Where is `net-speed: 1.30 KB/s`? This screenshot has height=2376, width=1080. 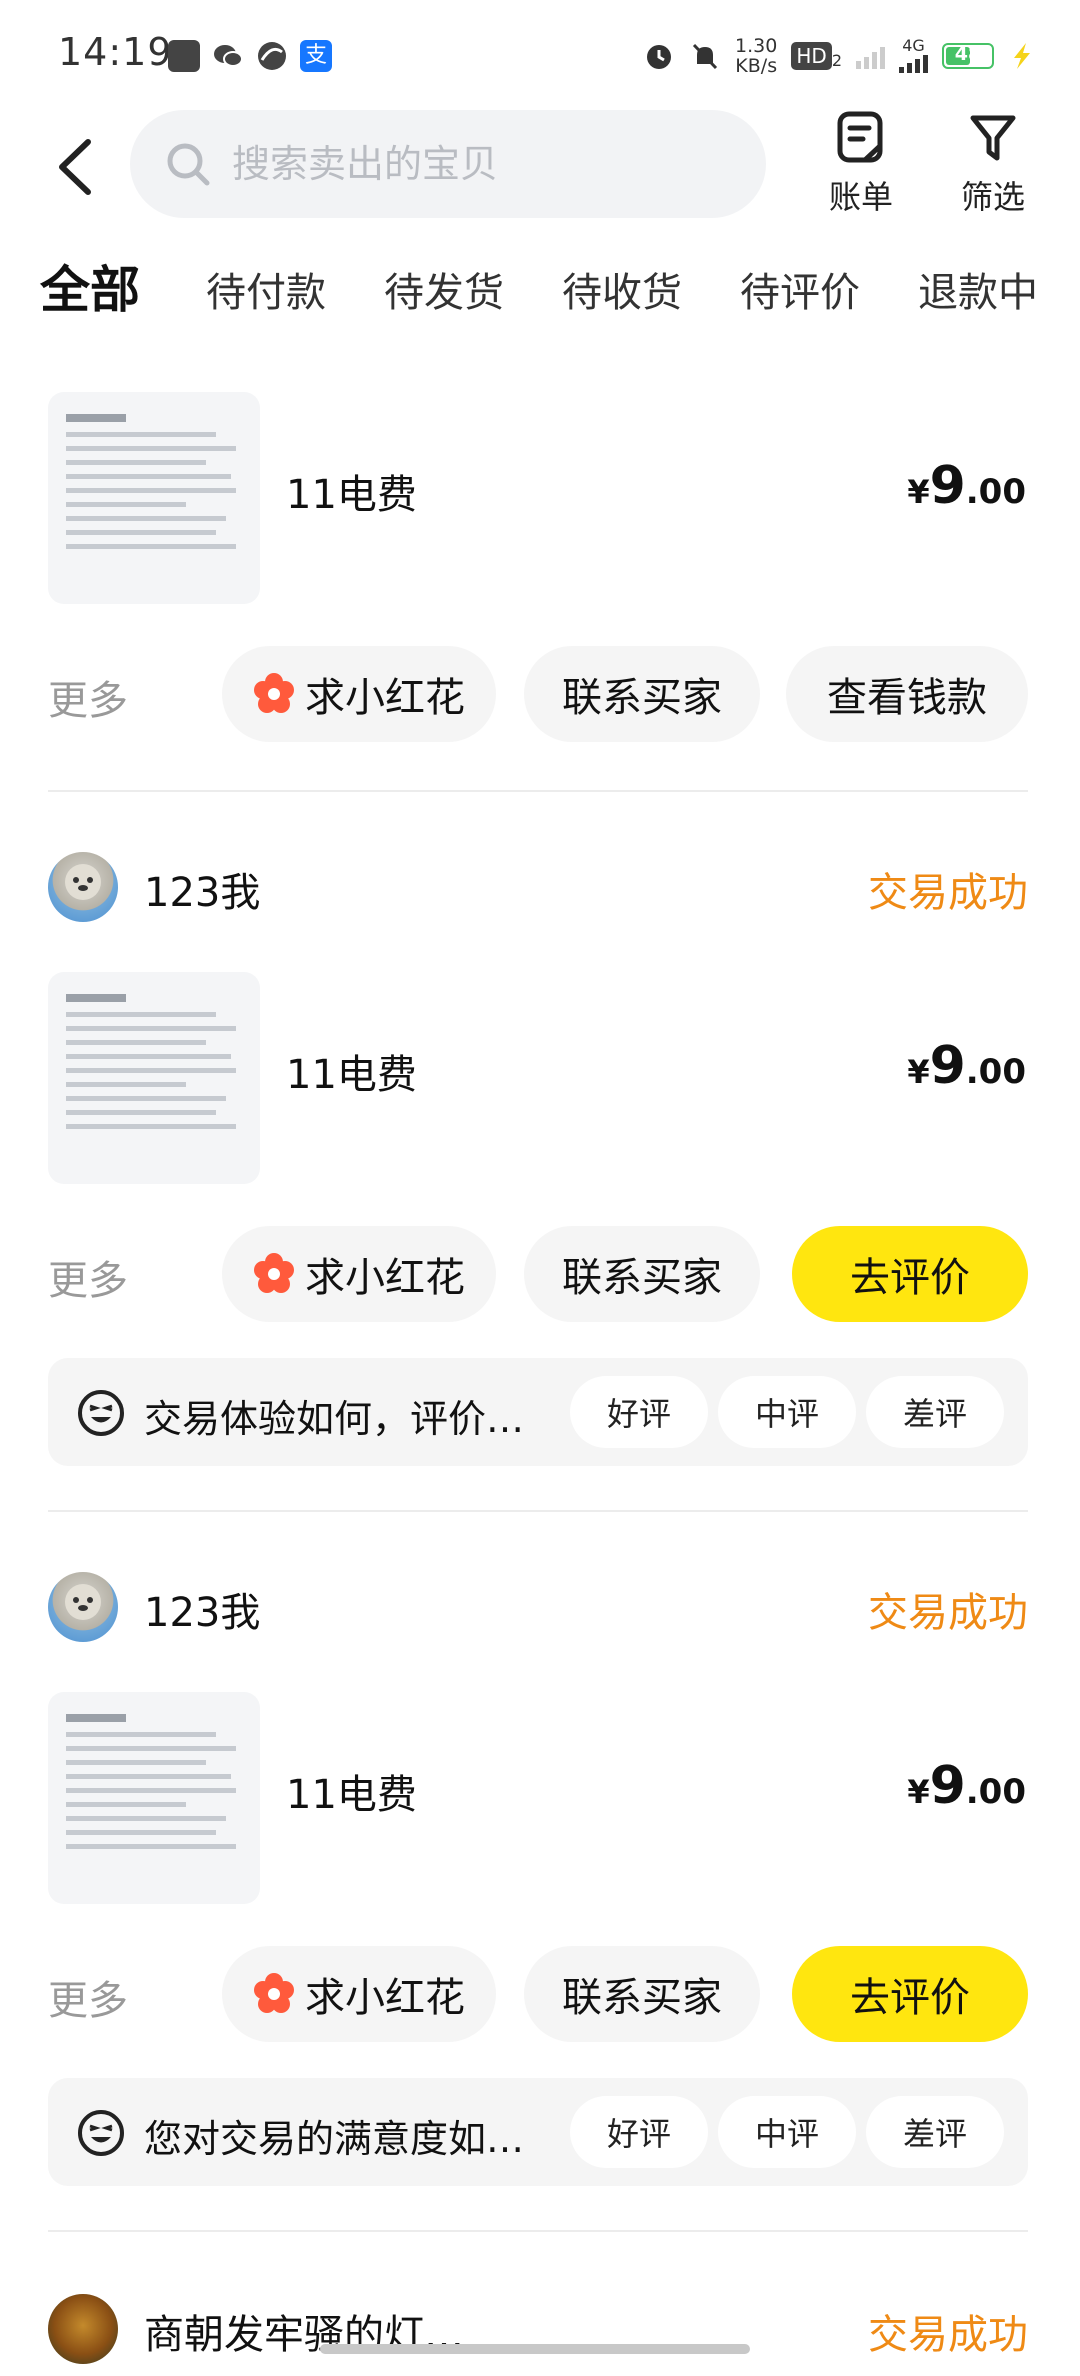 net-speed: 1.30 KB/s is located at coordinates (756, 56).